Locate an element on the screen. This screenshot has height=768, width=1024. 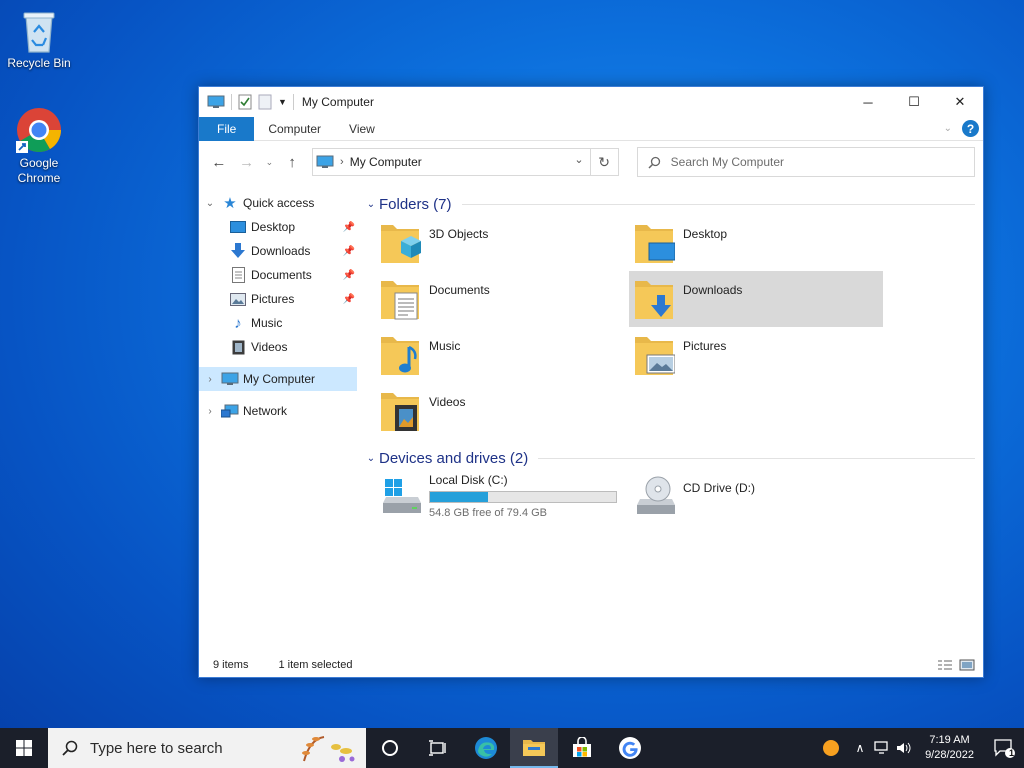
drive-usage-bar is located at coordinates (523, 497).